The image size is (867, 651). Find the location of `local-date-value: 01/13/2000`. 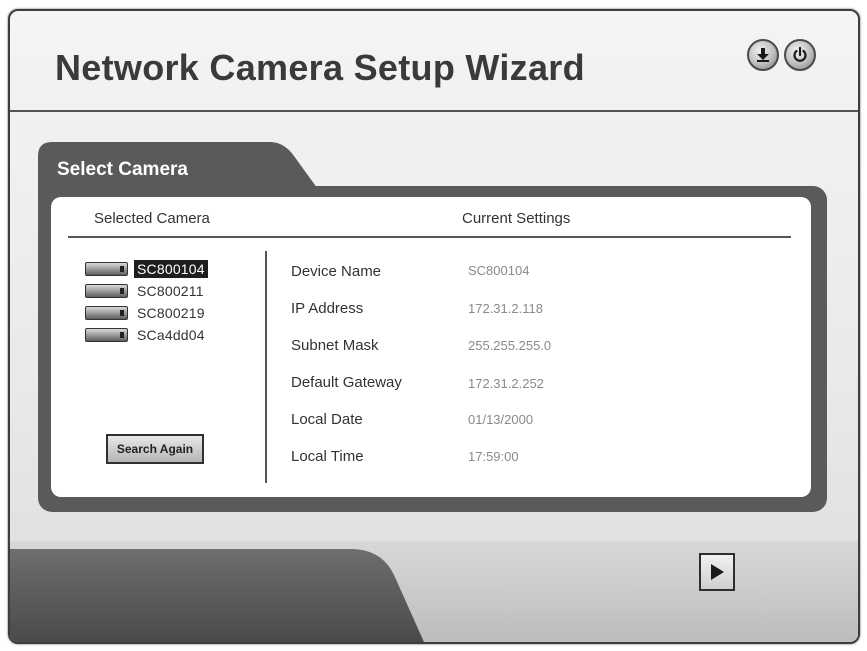

local-date-value: 01/13/2000 is located at coordinates (501, 419).